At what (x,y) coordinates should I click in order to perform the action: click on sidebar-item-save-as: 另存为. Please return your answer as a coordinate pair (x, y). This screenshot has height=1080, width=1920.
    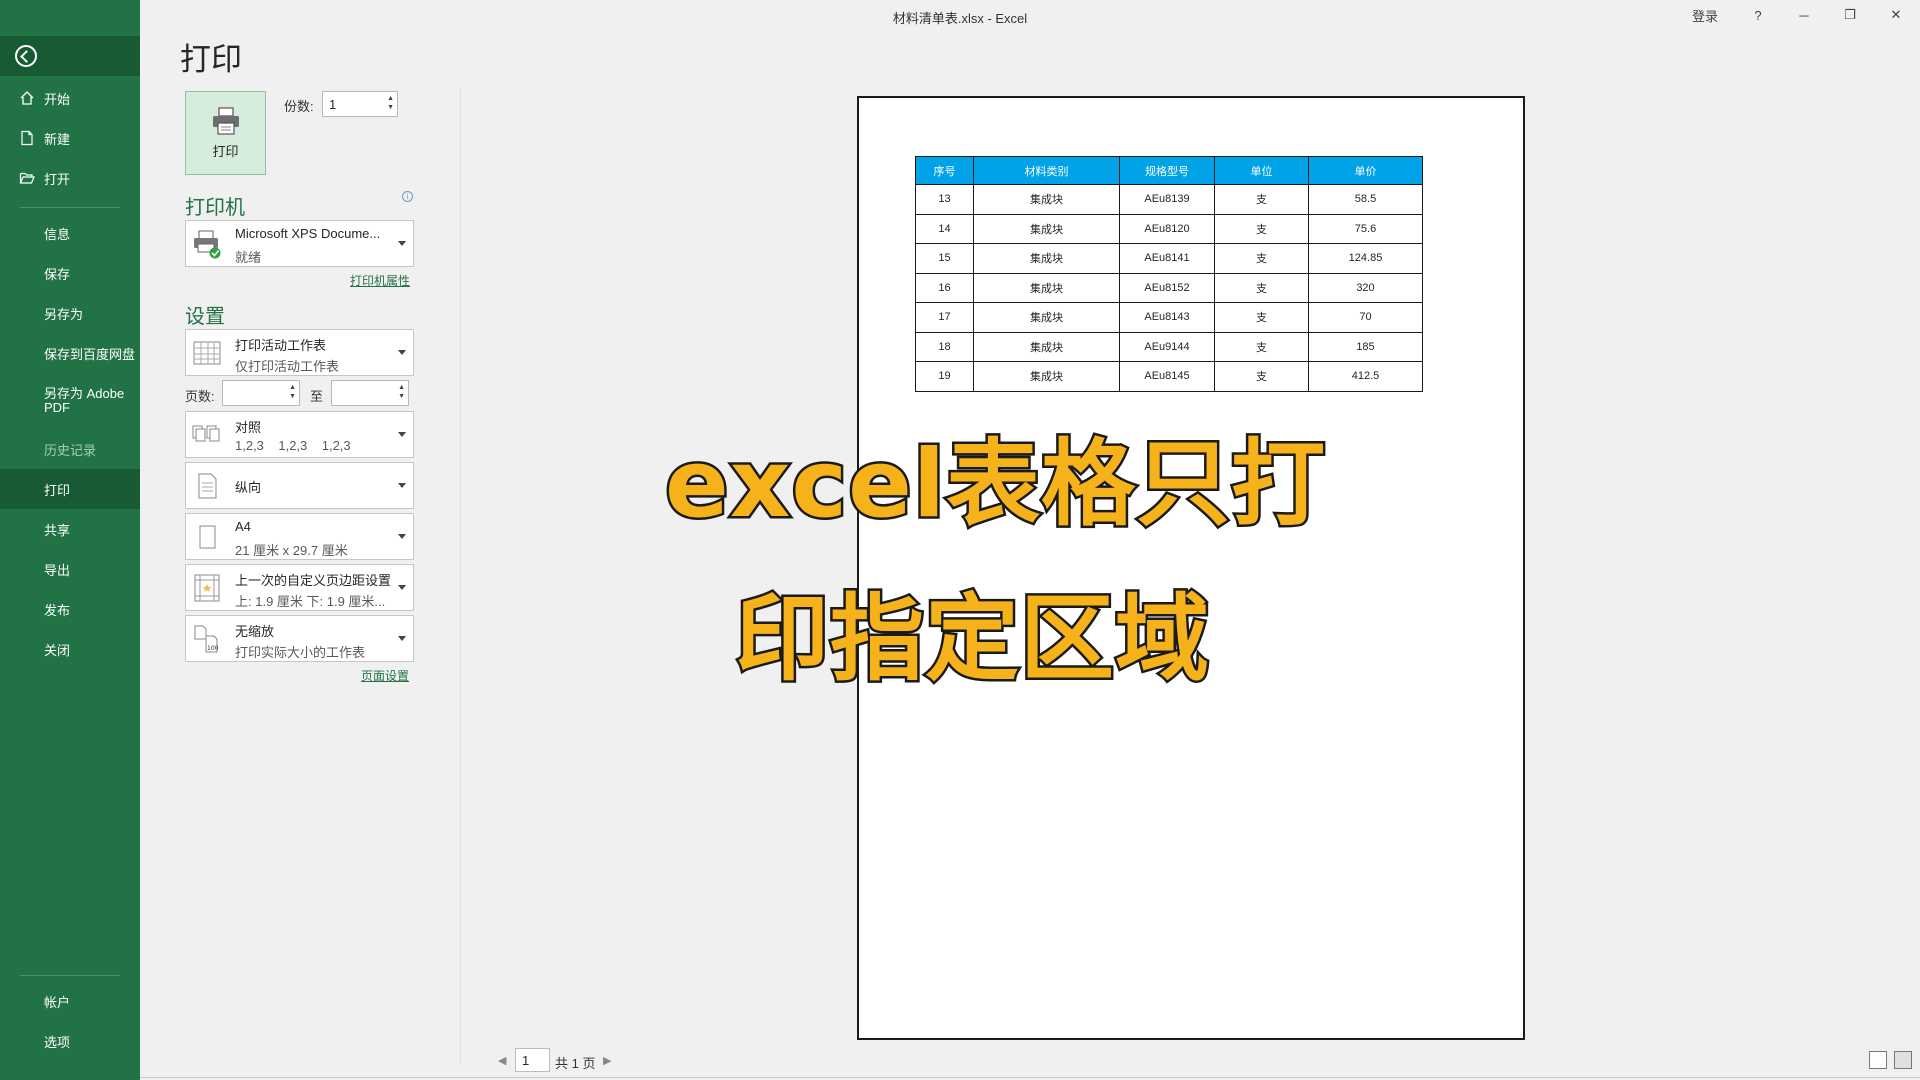
    Looking at the image, I should click on (70, 313).